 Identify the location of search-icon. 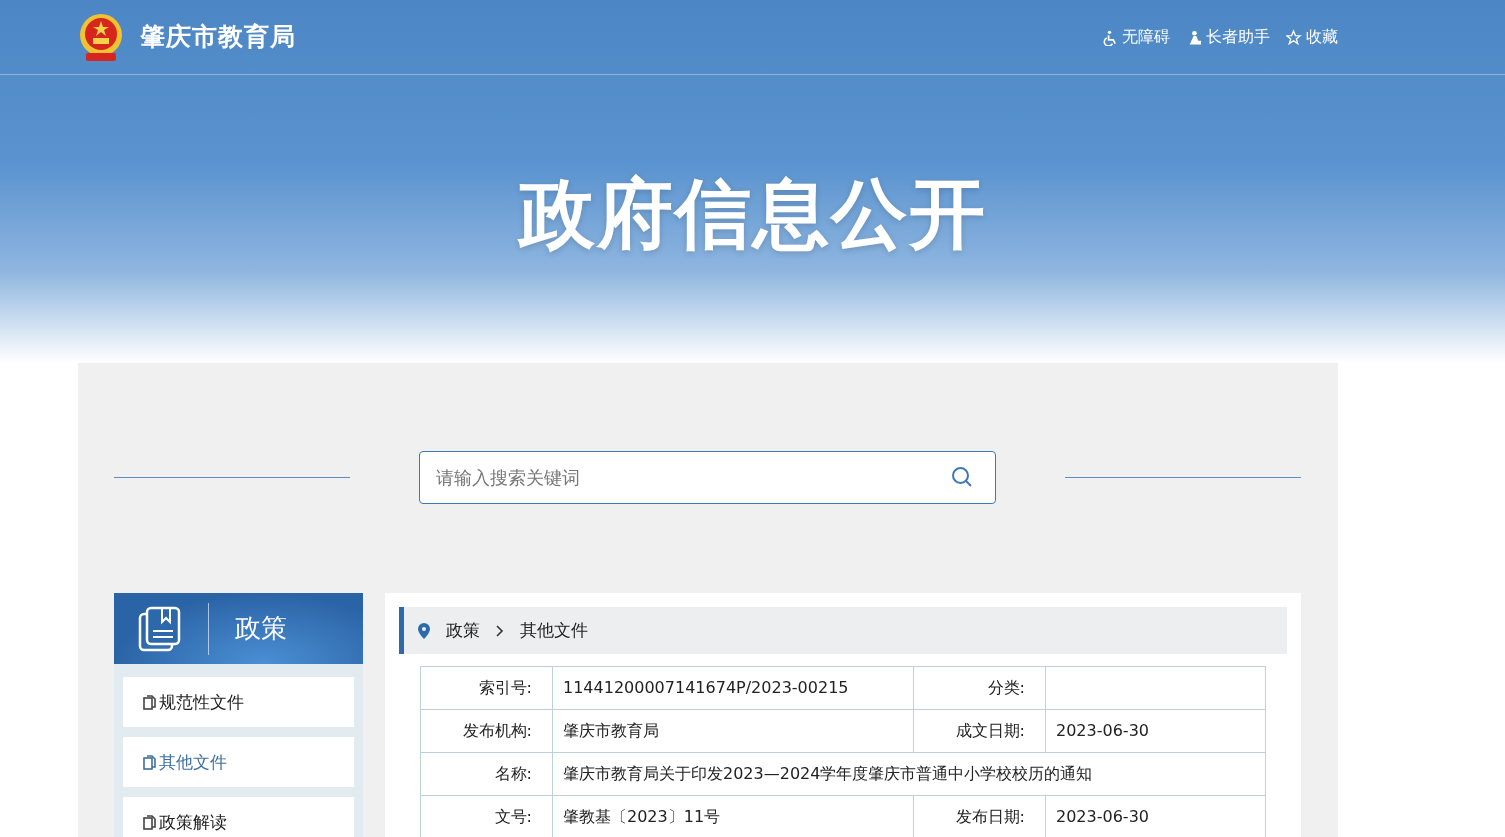
(962, 477).